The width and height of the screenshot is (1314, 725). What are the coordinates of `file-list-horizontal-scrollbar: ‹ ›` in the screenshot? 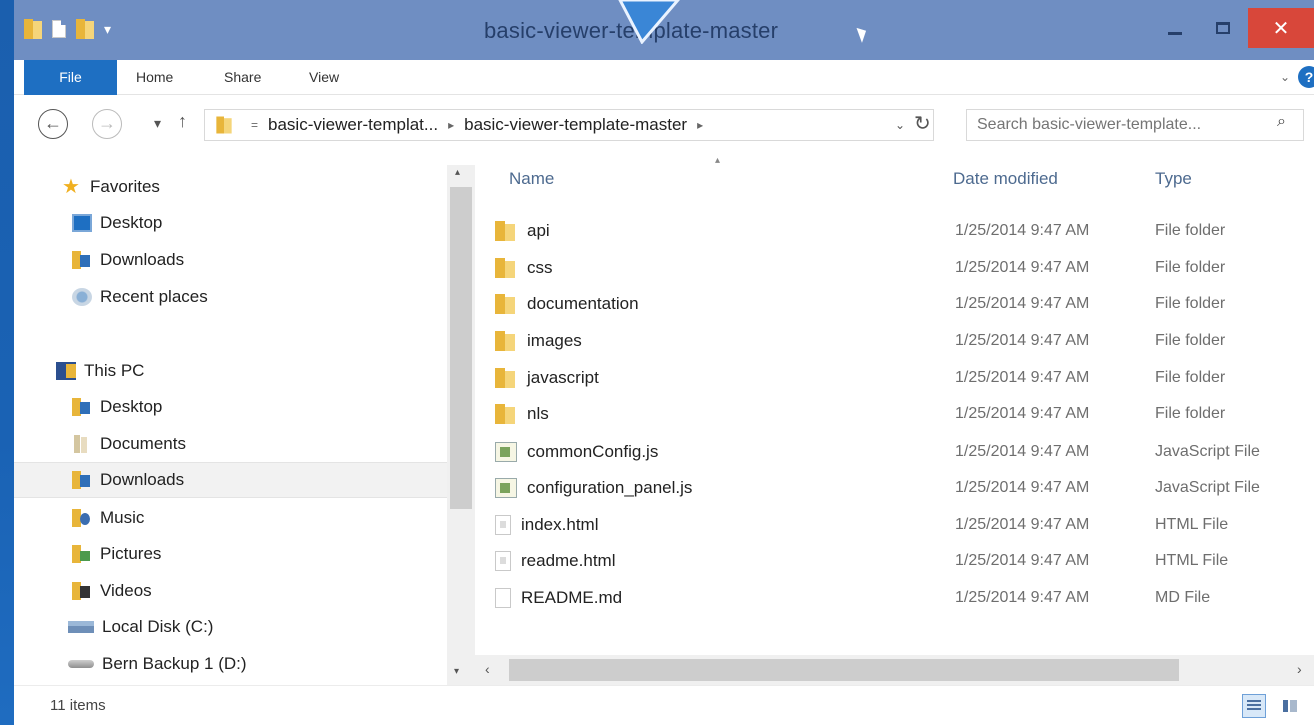 It's located at (894, 670).